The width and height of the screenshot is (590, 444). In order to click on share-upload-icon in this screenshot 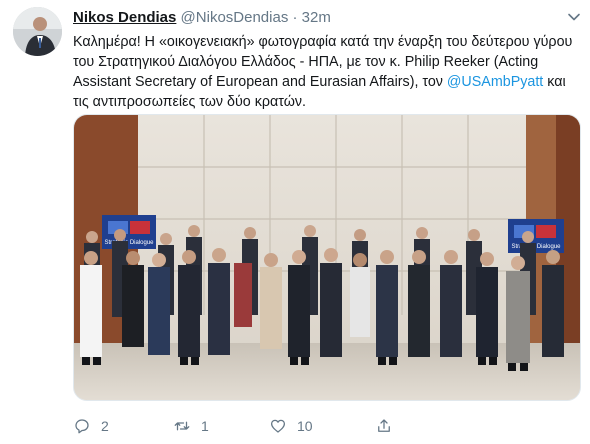, I will do `click(384, 425)`.